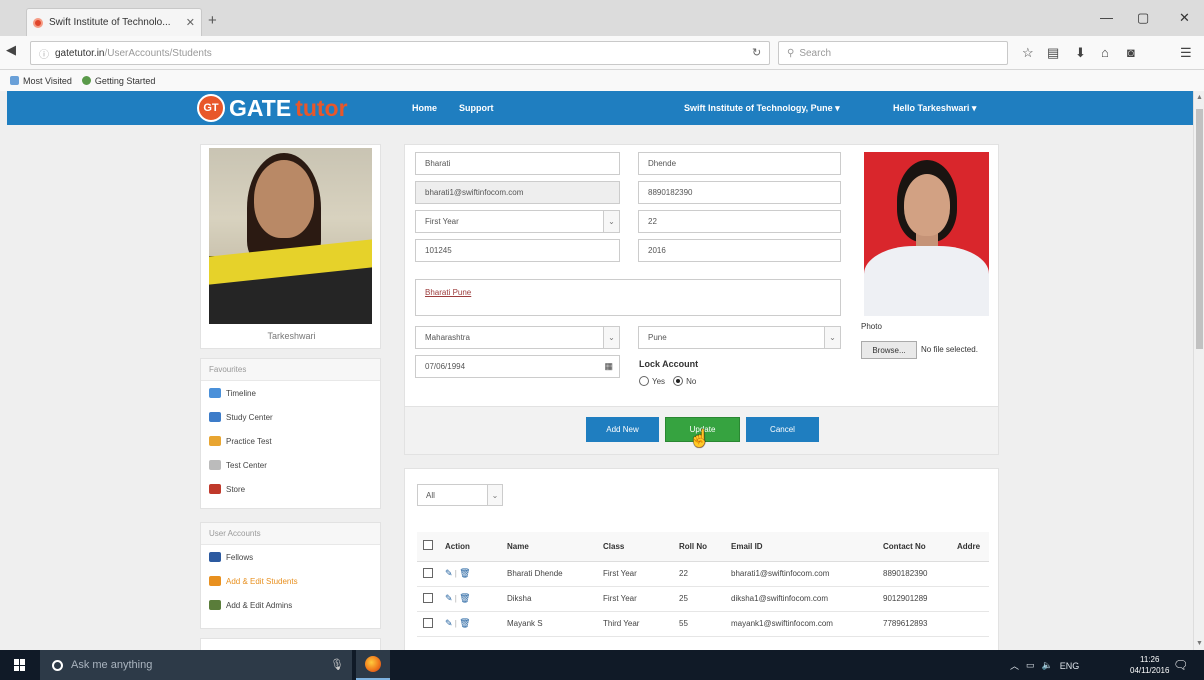 Image resolution: width=1204 pixels, height=680 pixels. I want to click on first-name-field: Bharati, so click(517, 163).